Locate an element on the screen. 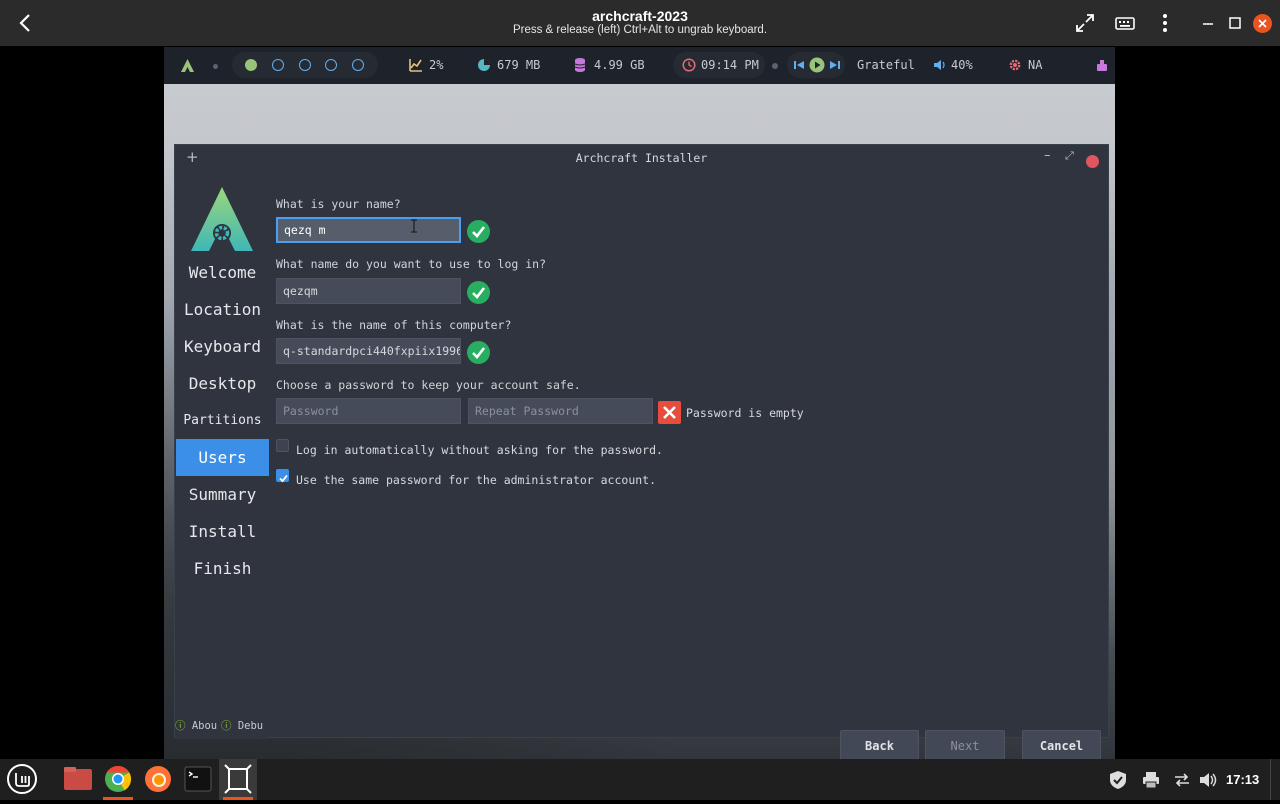  nav-keyboard: Keyboard is located at coordinates (222, 346).